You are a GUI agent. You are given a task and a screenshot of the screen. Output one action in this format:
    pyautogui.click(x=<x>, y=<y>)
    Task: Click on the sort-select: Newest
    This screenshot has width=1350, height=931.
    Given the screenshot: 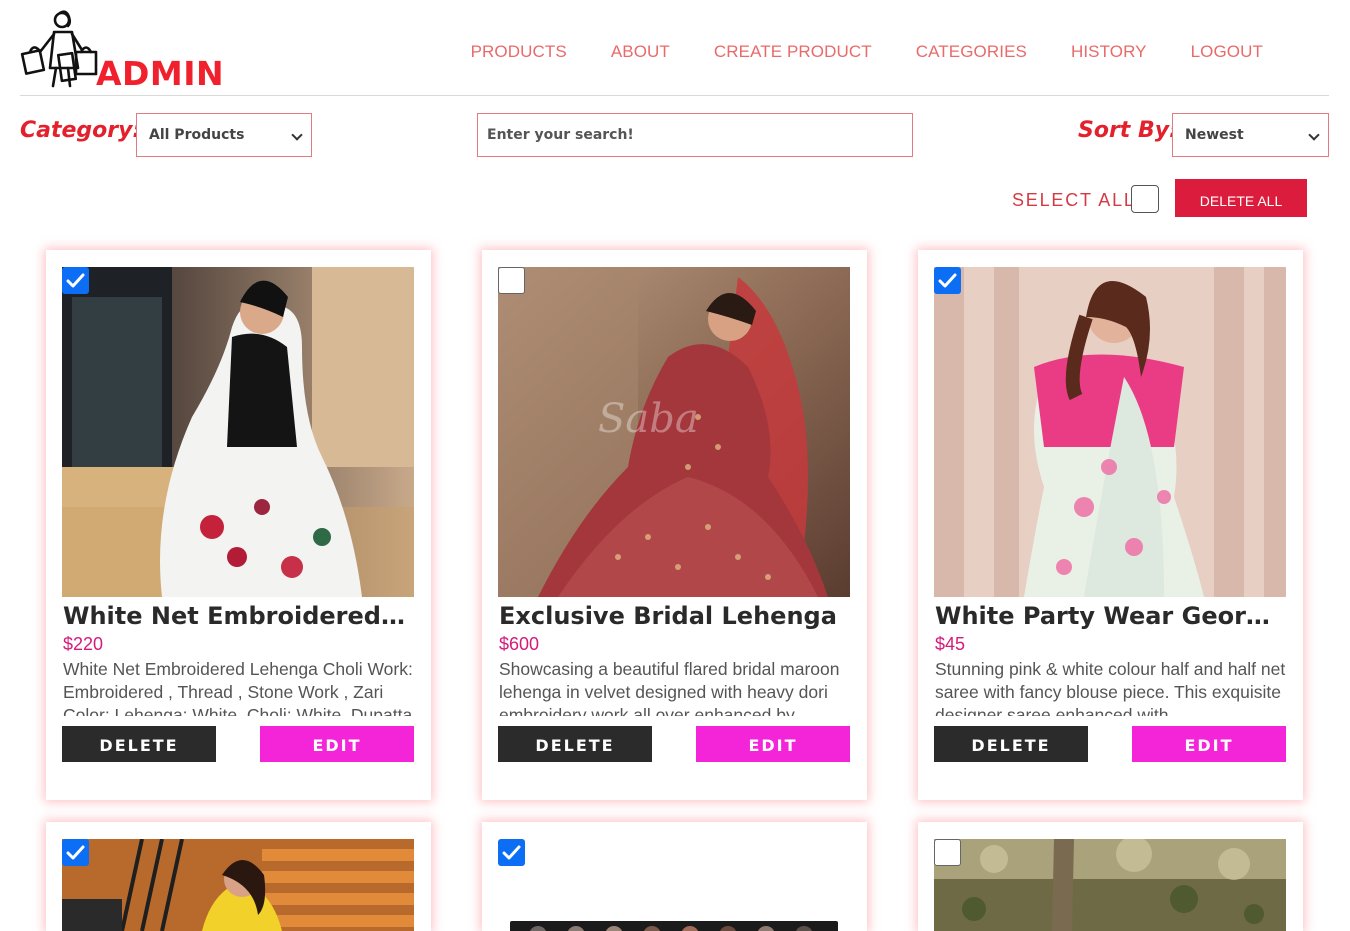 What is the action you would take?
    pyautogui.click(x=1250, y=135)
    